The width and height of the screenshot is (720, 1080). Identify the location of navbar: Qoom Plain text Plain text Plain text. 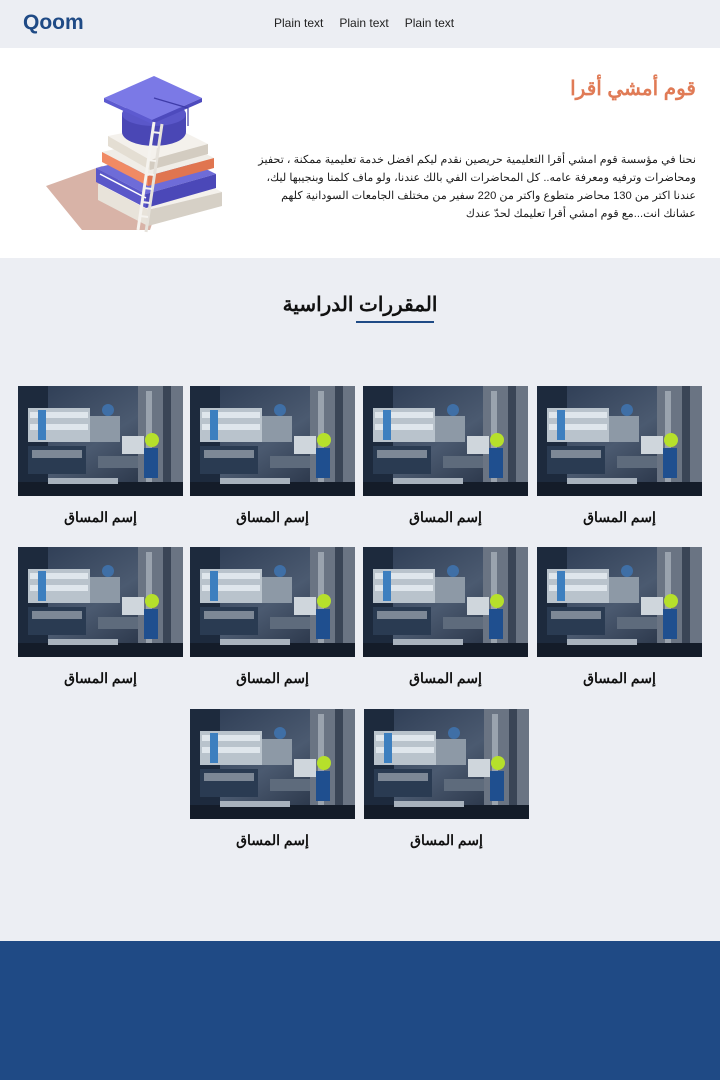
(360, 24).